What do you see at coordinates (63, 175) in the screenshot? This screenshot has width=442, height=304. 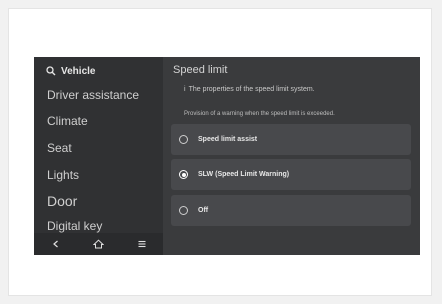 I see `sidebar-item-lights: Lights` at bounding box center [63, 175].